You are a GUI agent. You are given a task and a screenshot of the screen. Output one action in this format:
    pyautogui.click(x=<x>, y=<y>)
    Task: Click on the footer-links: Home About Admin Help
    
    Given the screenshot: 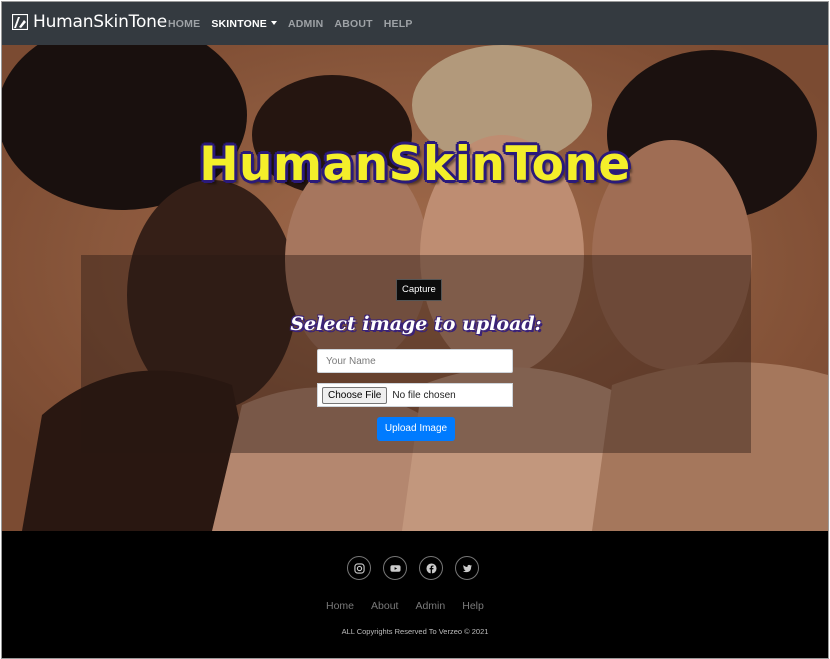 What is the action you would take?
    pyautogui.click(x=413, y=606)
    